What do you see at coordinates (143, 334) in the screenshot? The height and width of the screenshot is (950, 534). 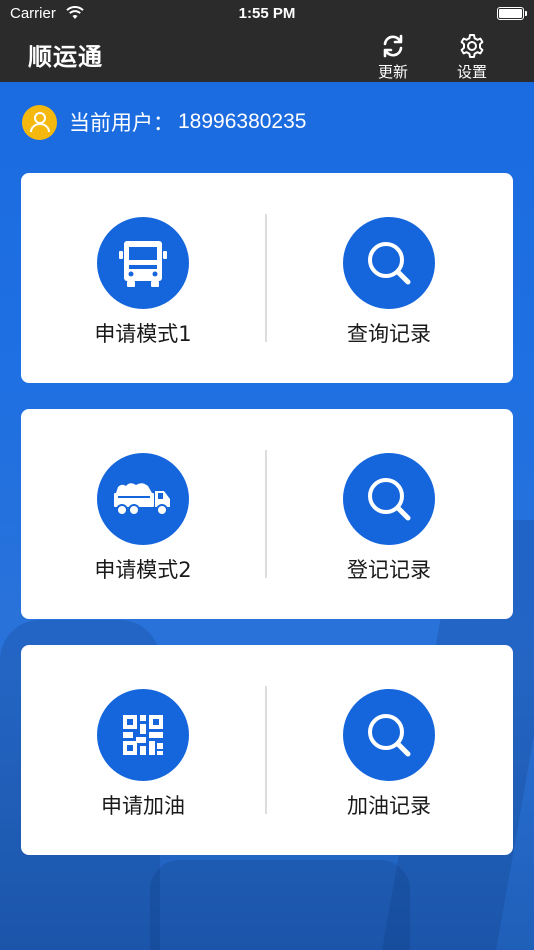 I see `apply-mode-1-label: 申请模式1` at bounding box center [143, 334].